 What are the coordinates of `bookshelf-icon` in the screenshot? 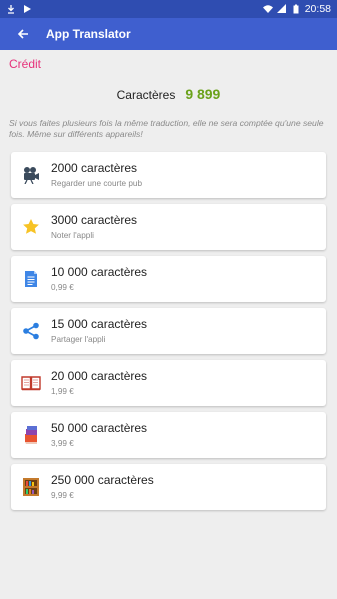 It's located at (31, 487).